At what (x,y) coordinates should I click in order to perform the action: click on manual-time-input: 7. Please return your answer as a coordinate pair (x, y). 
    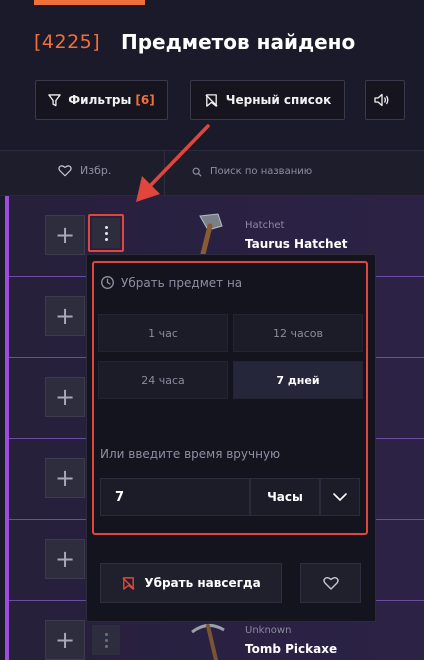
    Looking at the image, I should click on (175, 497).